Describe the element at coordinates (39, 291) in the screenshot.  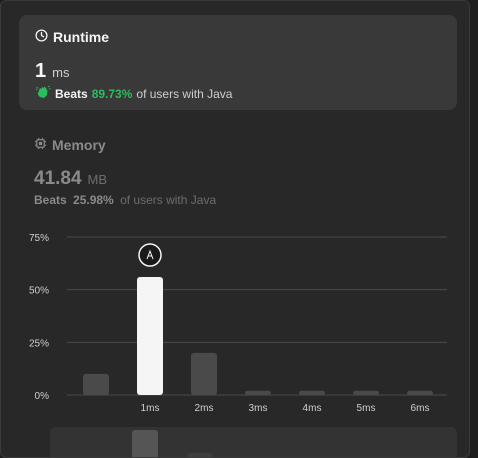
I see `y-tick-label: 50%` at that location.